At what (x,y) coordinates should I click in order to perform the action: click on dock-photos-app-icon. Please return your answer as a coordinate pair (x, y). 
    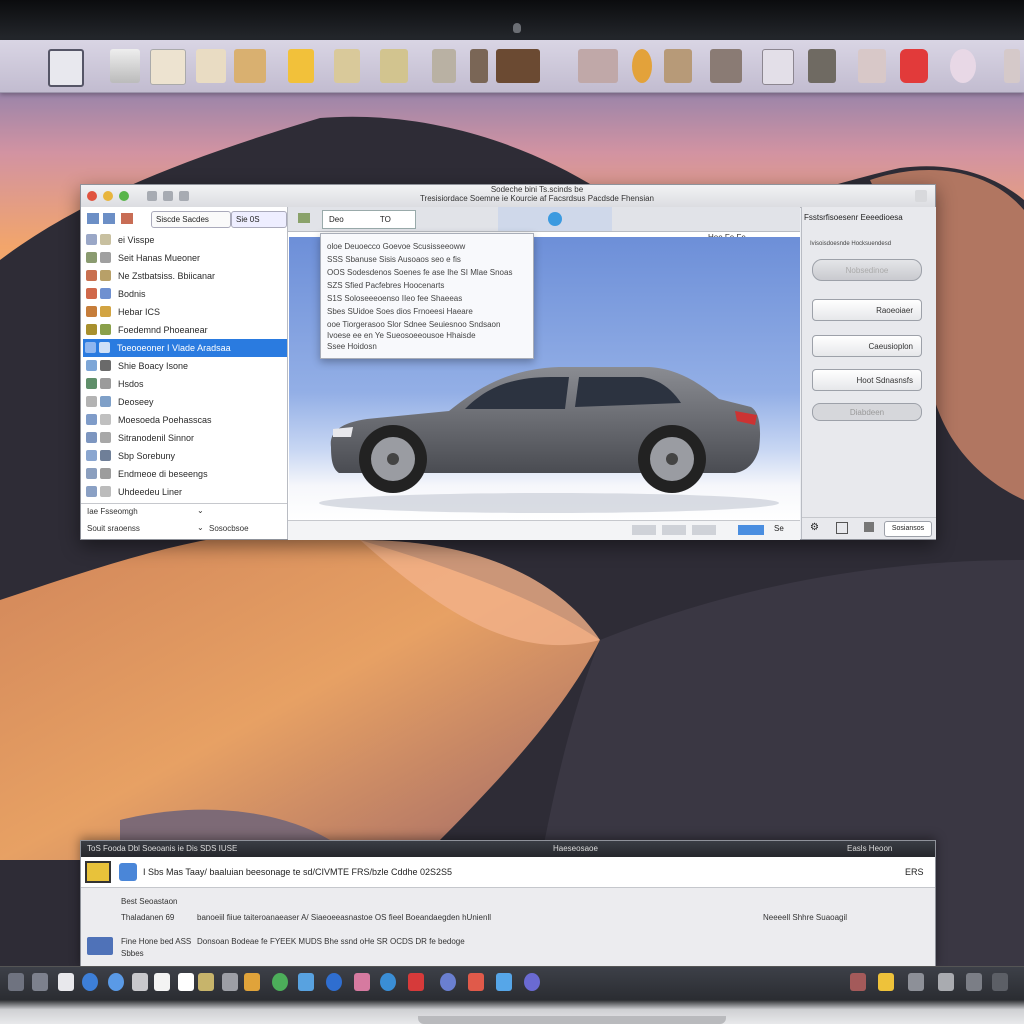
    Looking at the image, I should click on (206, 982).